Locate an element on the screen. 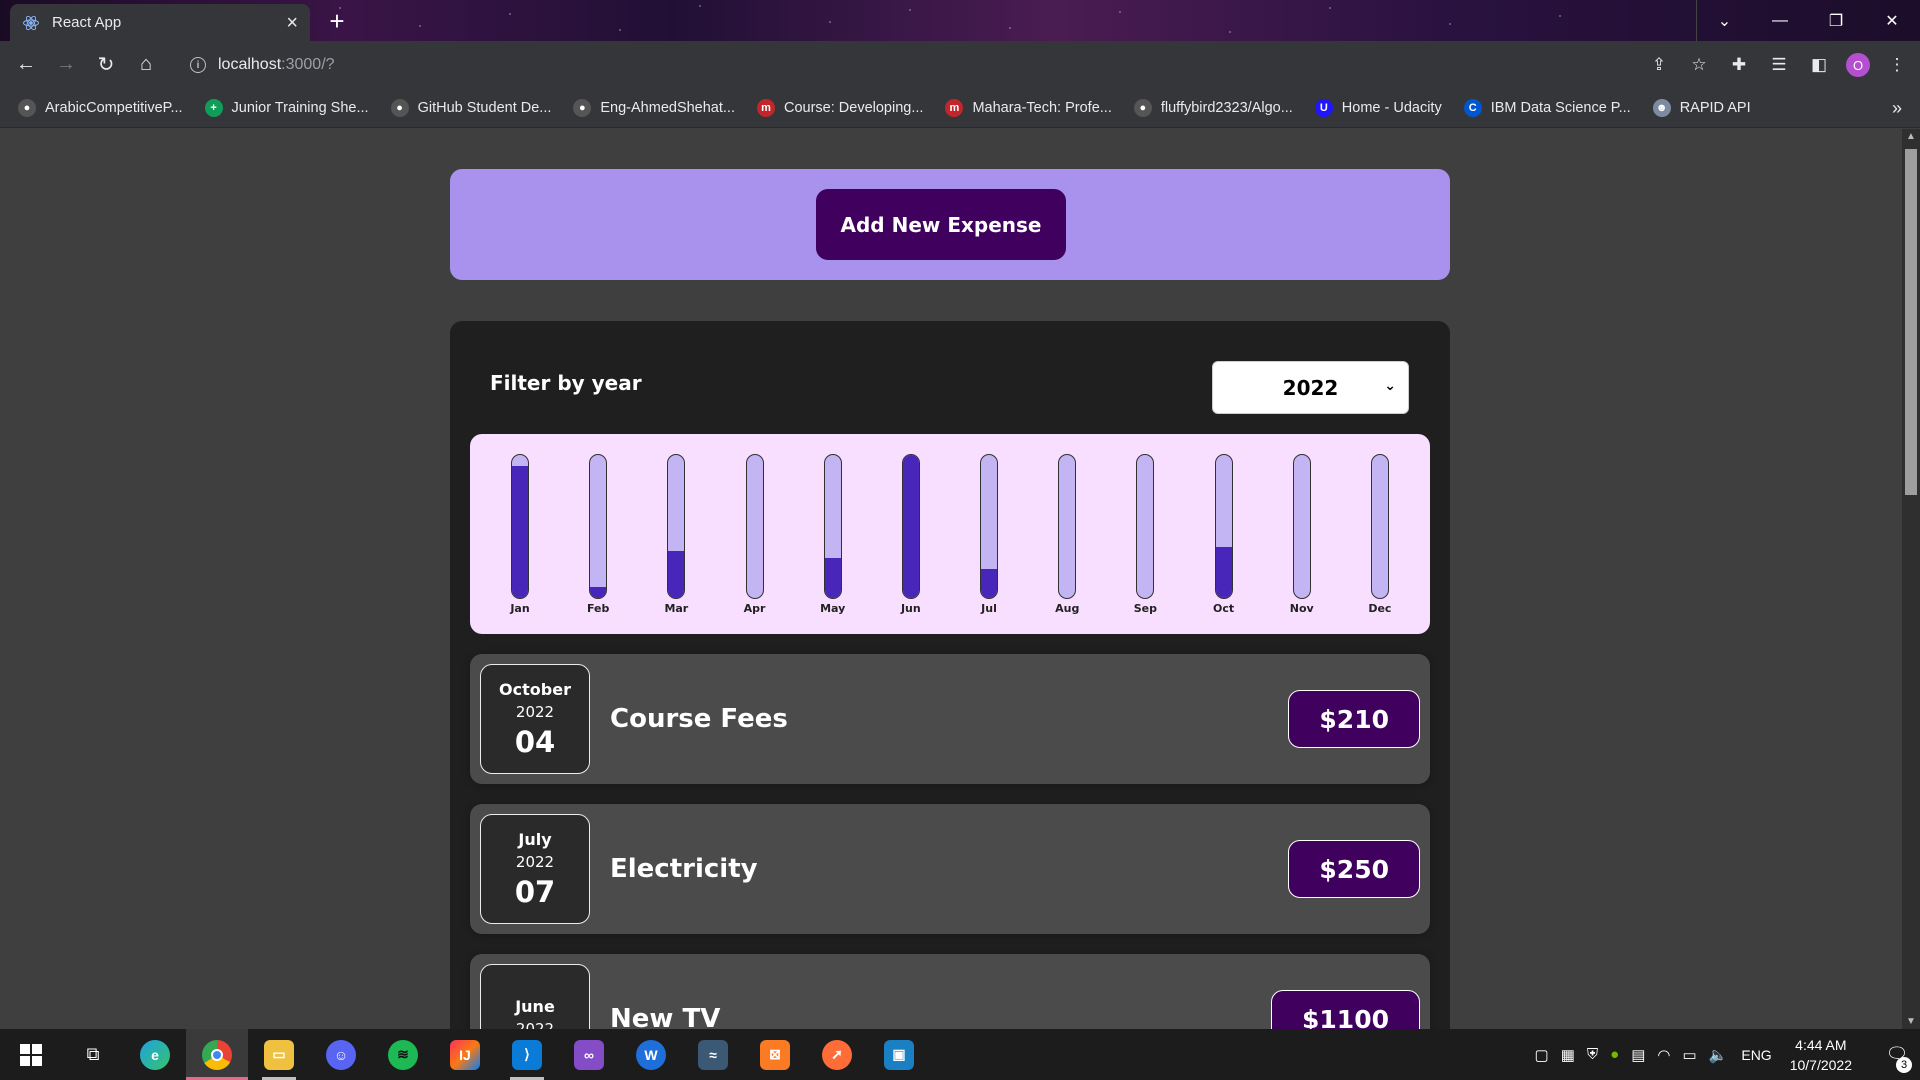 This screenshot has width=1920, height=1080. intellij-icon: IJ is located at coordinates (465, 1054).